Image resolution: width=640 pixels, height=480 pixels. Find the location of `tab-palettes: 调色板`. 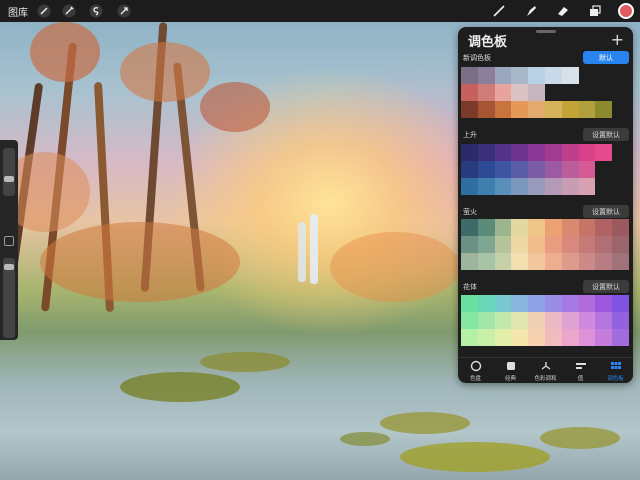

tab-palettes: 调色板 is located at coordinates (615, 371).